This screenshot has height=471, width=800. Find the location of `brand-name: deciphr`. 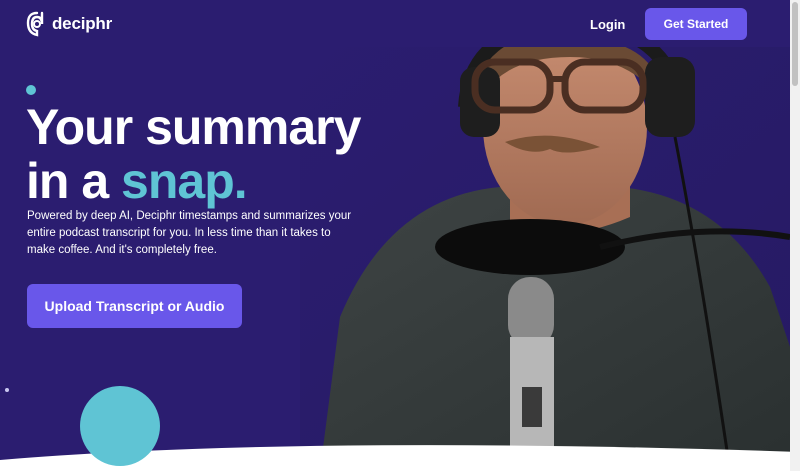

brand-name: deciphr is located at coordinates (82, 23).